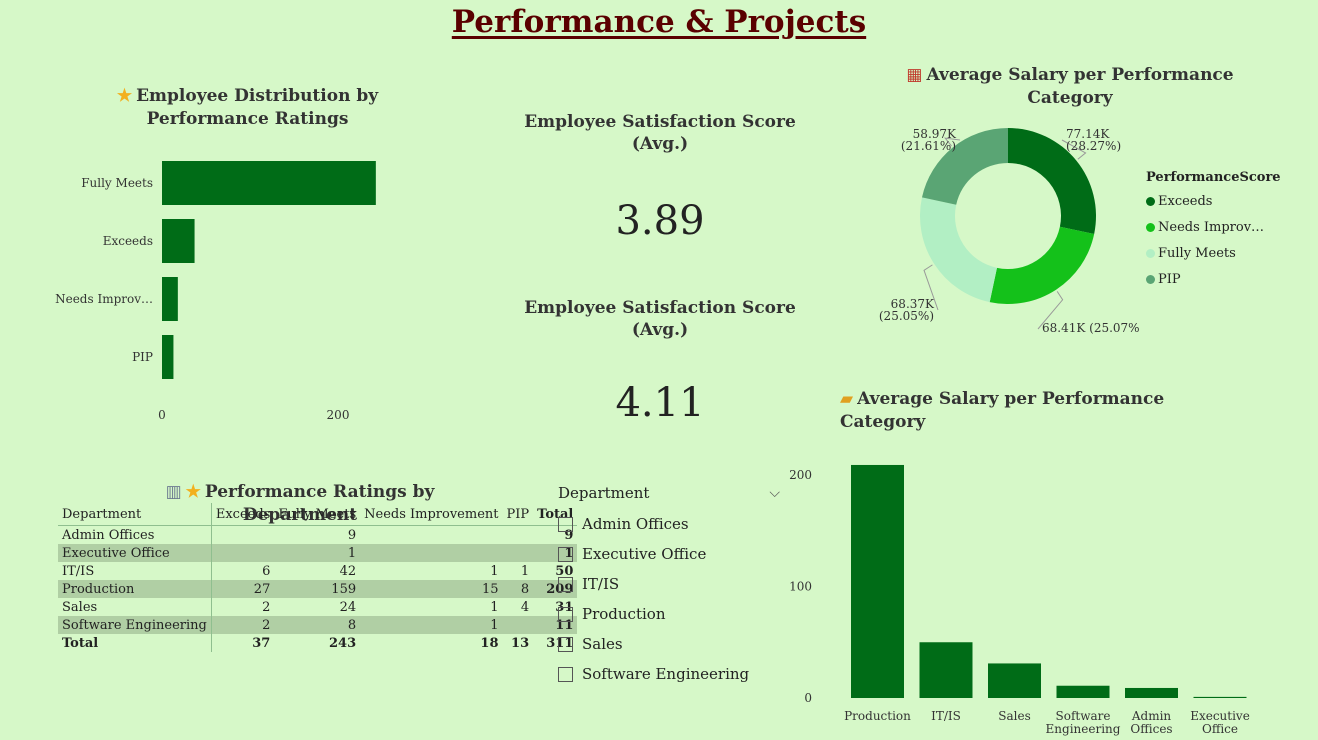 Image resolution: width=1318 pixels, height=740 pixels. I want to click on table-cell: 15, so click(431, 589).